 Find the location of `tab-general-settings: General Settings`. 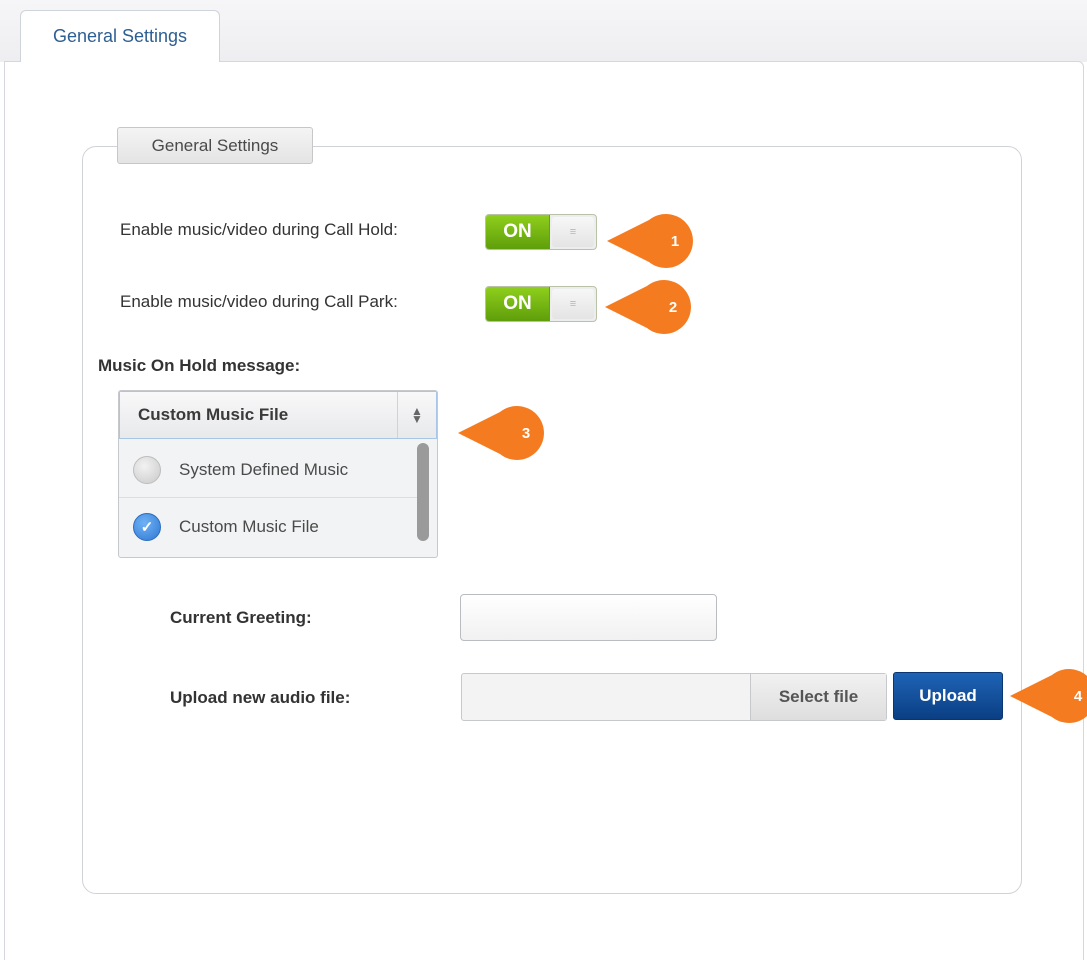

tab-general-settings: General Settings is located at coordinates (120, 36).